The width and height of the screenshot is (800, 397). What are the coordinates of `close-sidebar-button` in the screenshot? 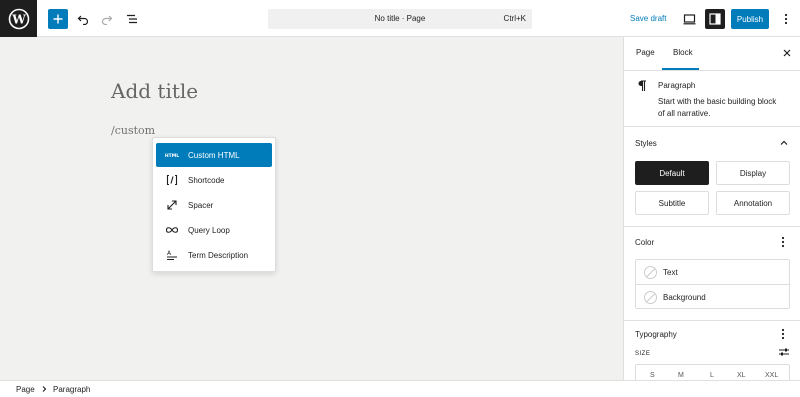 It's located at (787, 53).